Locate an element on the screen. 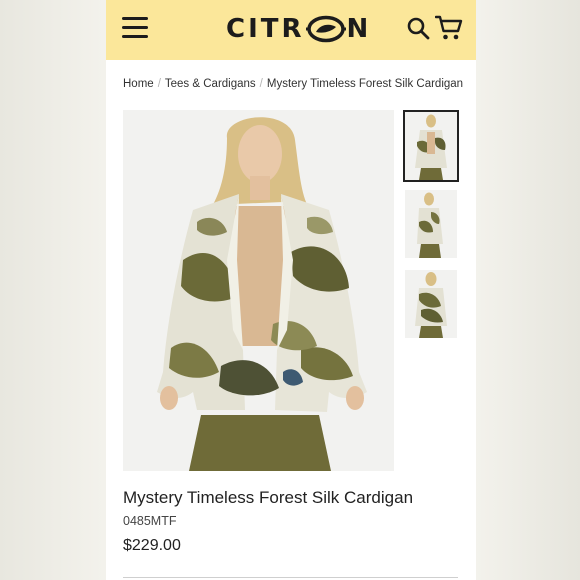 The image size is (580, 580). product-sku: 0485MTF is located at coordinates (150, 521).